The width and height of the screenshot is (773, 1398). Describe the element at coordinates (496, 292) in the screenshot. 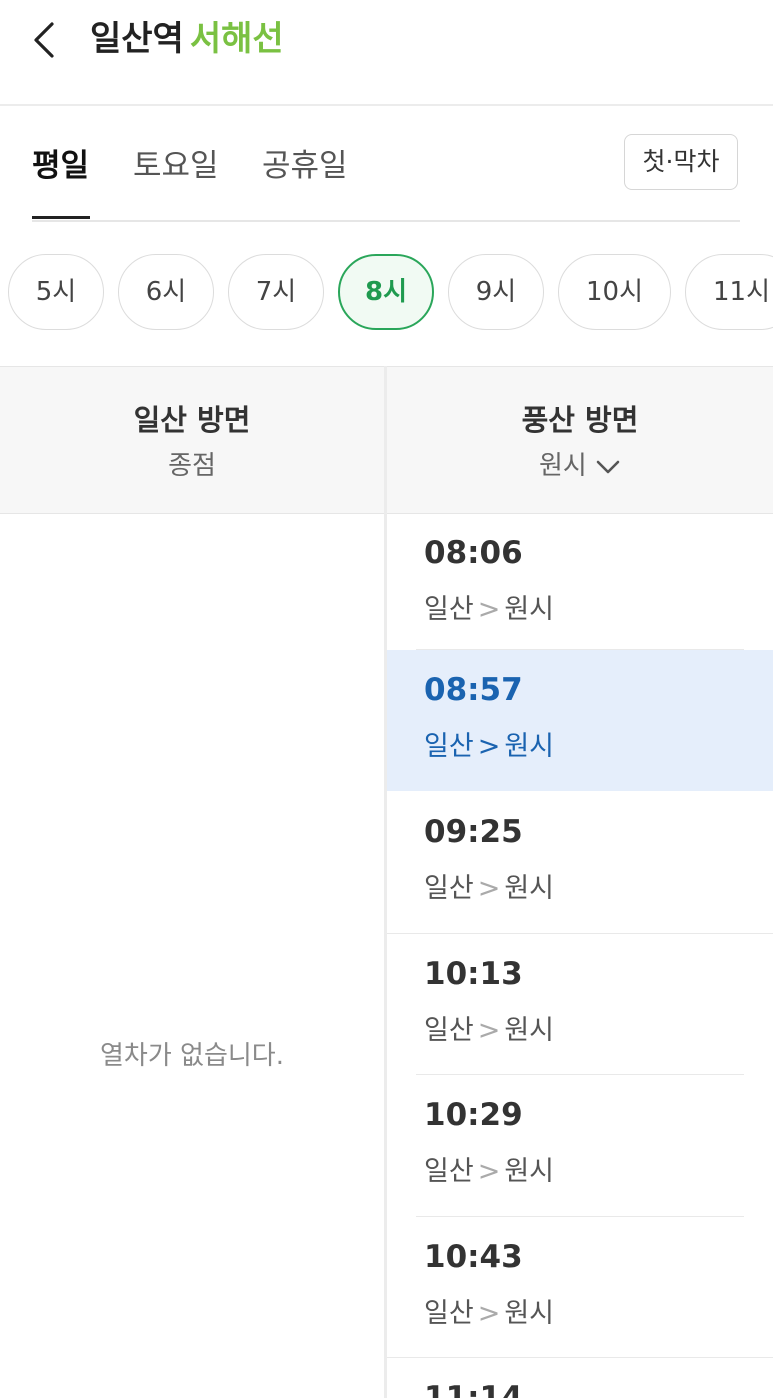

I see `hour-chip-9: 9시` at that location.